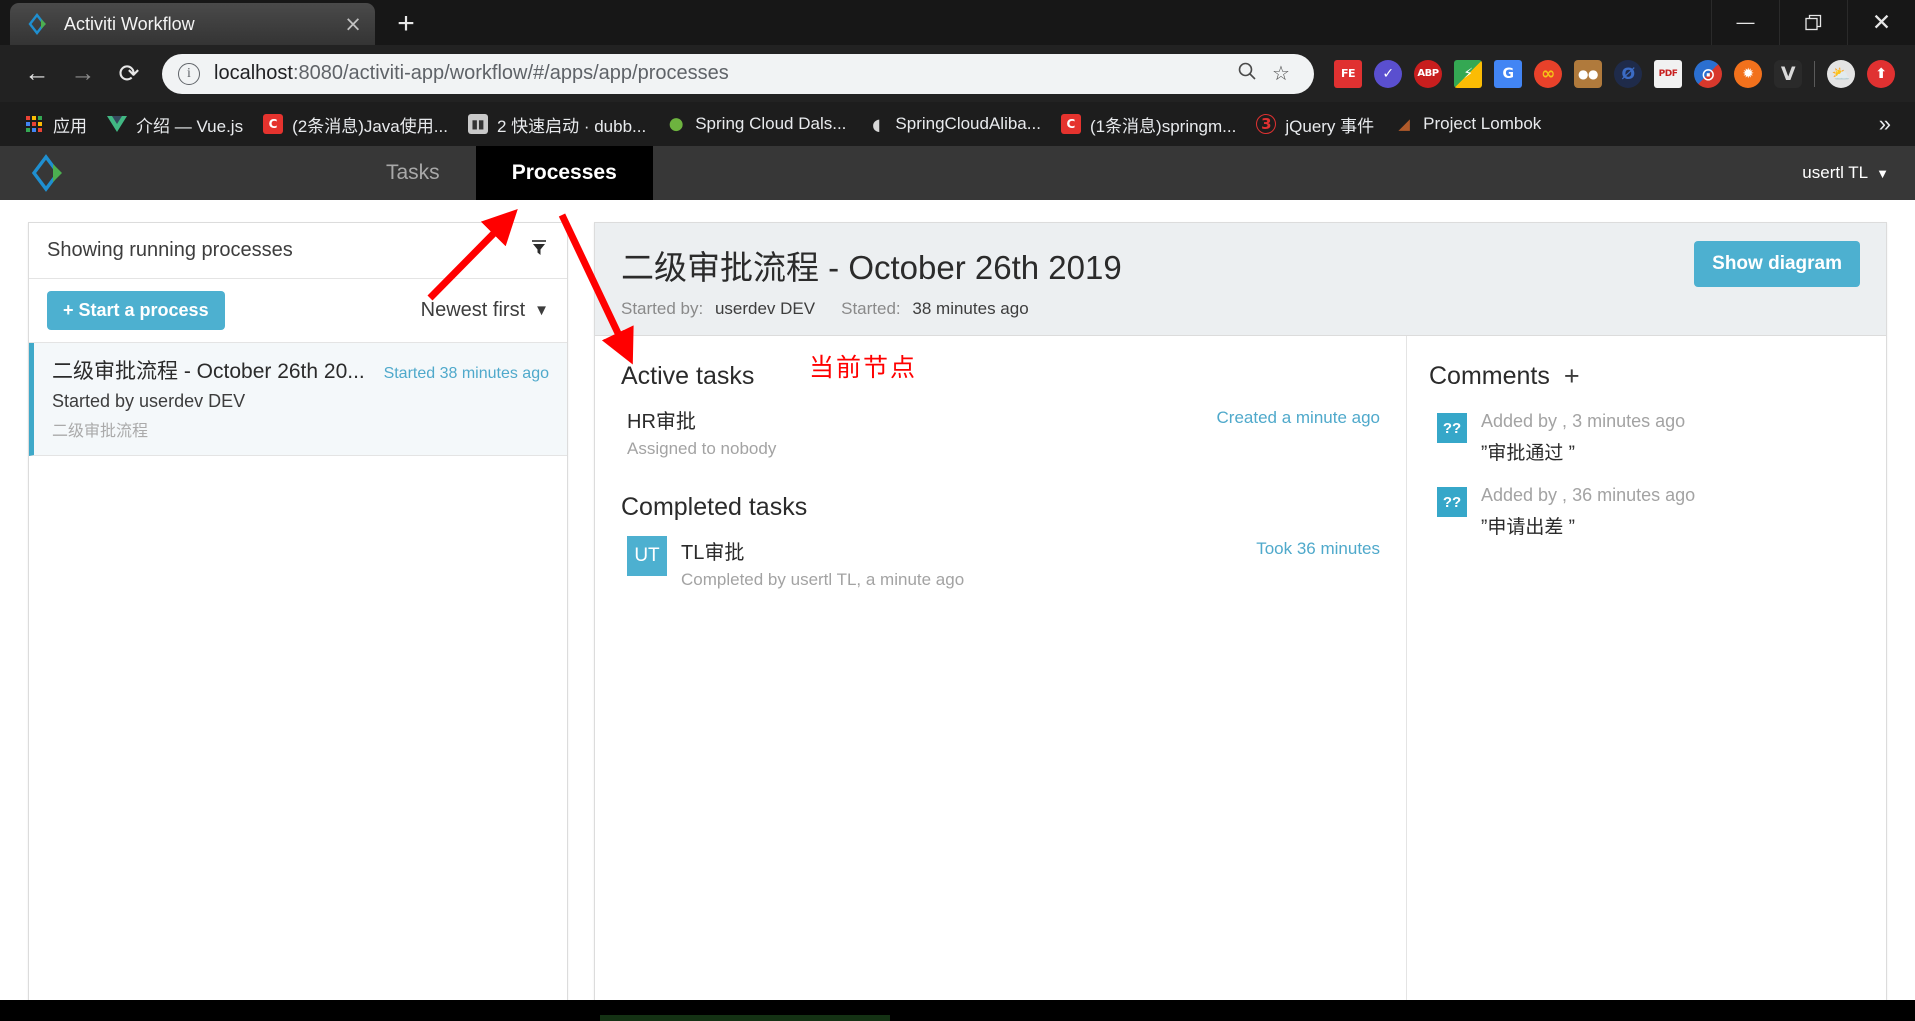 Image resolution: width=1915 pixels, height=1021 pixels. Describe the element at coordinates (702, 448) in the screenshot. I see `task-assignee: Assigned to nobody` at that location.